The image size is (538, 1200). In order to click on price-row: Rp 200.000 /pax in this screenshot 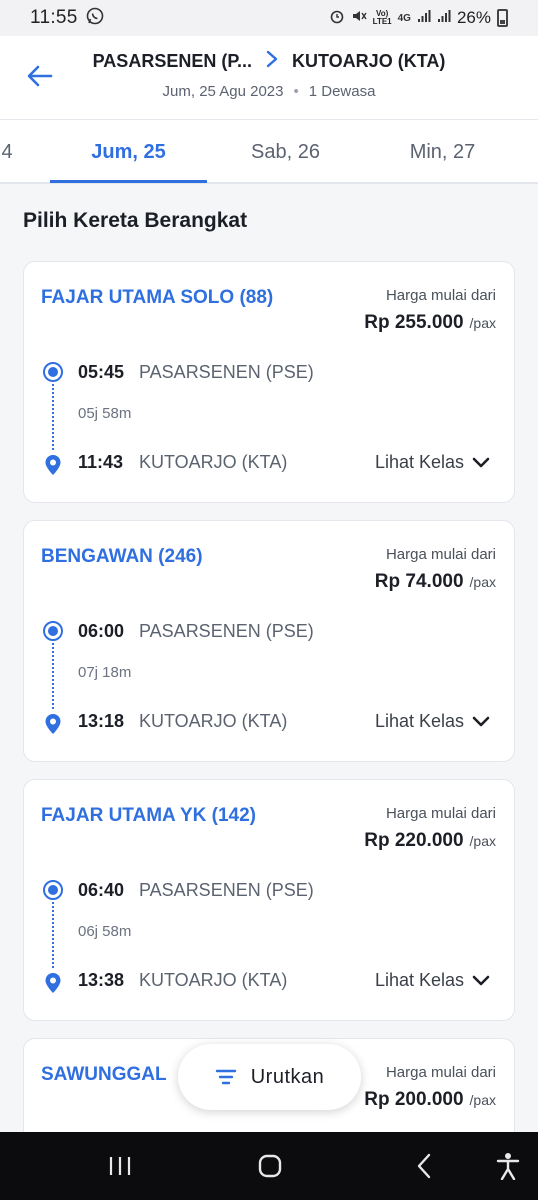, I will do `click(430, 1100)`.